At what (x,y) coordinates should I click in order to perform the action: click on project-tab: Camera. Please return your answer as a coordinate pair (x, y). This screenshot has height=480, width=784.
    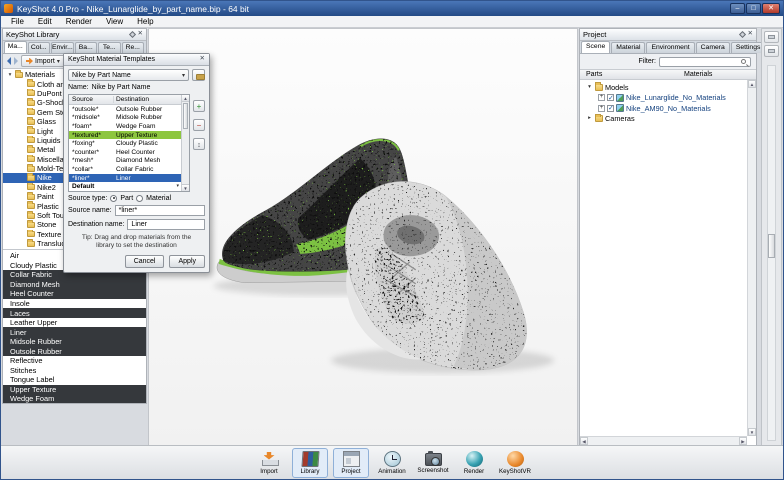
    Looking at the image, I should click on (712, 47).